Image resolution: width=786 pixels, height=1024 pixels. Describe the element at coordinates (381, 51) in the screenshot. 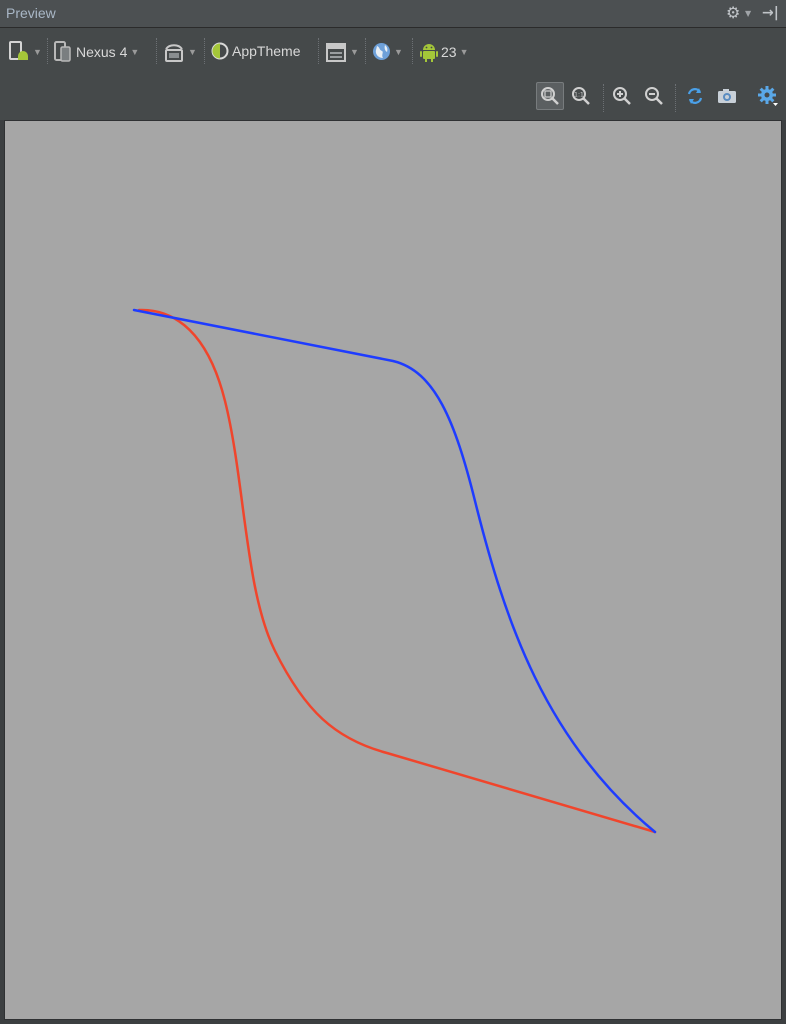

I see `globe-icon` at that location.